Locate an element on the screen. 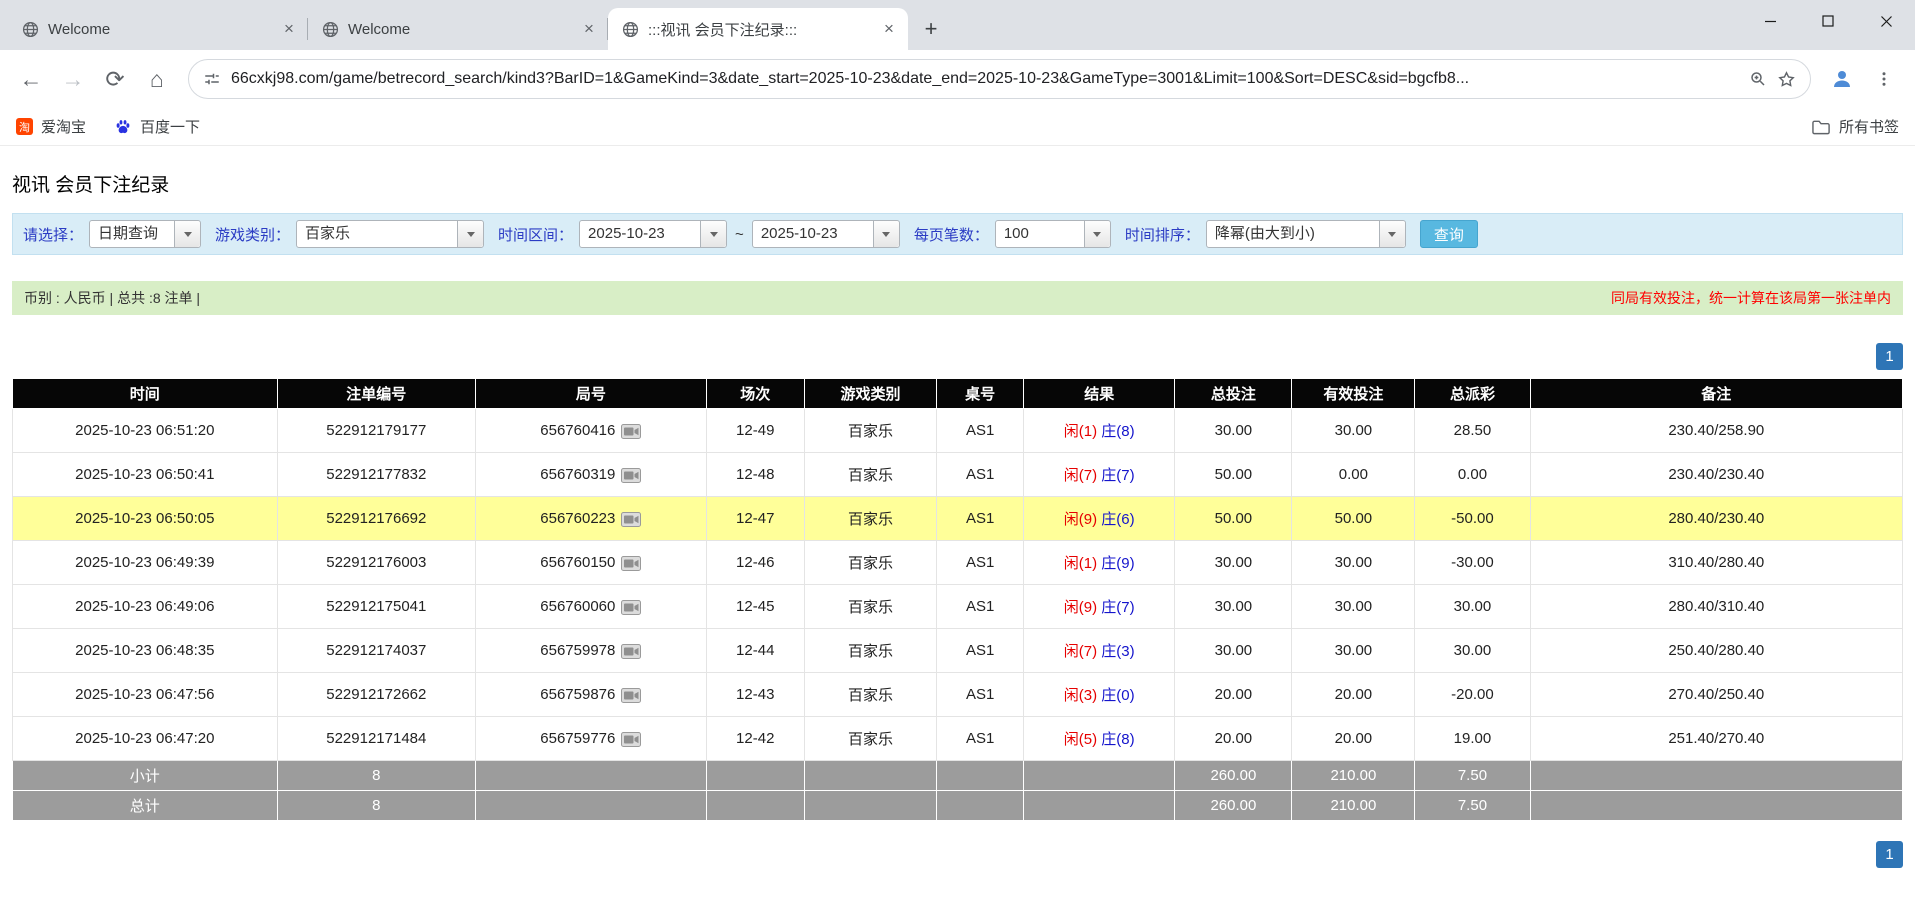 This screenshot has width=1915, height=924. search-button: 查询 is located at coordinates (1448, 234).